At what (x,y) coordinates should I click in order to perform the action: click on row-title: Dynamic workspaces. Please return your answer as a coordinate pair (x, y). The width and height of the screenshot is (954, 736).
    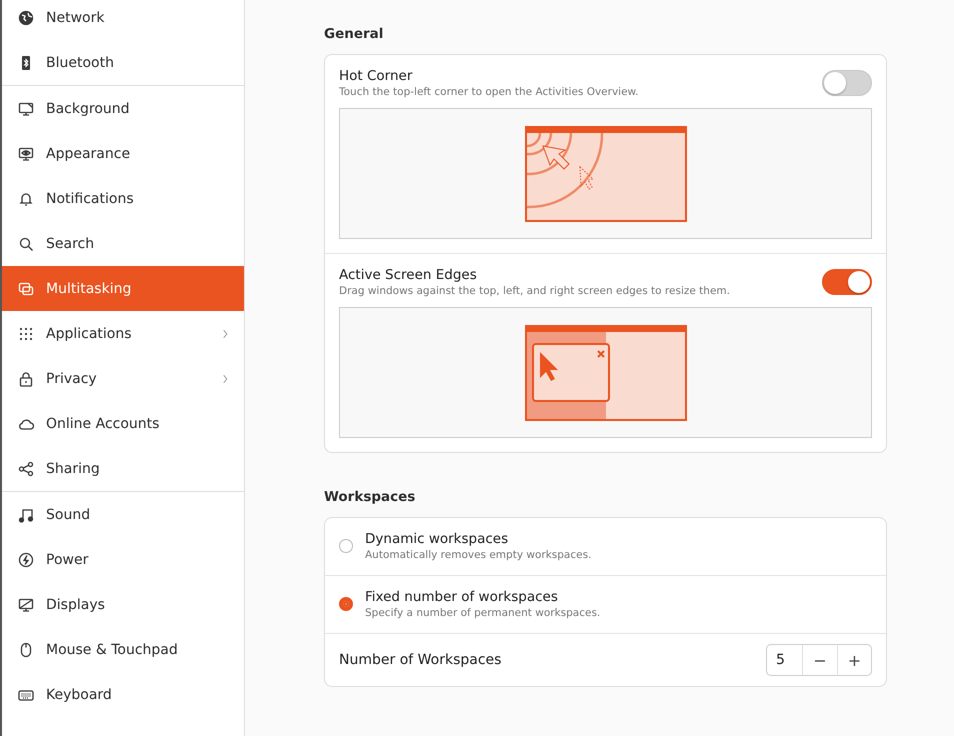
    Looking at the image, I should click on (437, 539).